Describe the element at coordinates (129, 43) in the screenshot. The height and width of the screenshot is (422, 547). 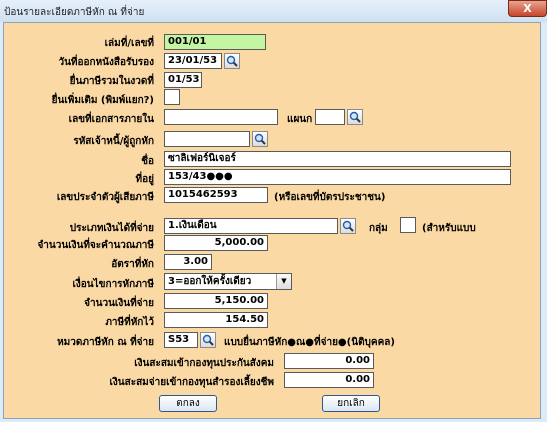
I see `book-no-label: เล่มที่/เลขที่` at that location.